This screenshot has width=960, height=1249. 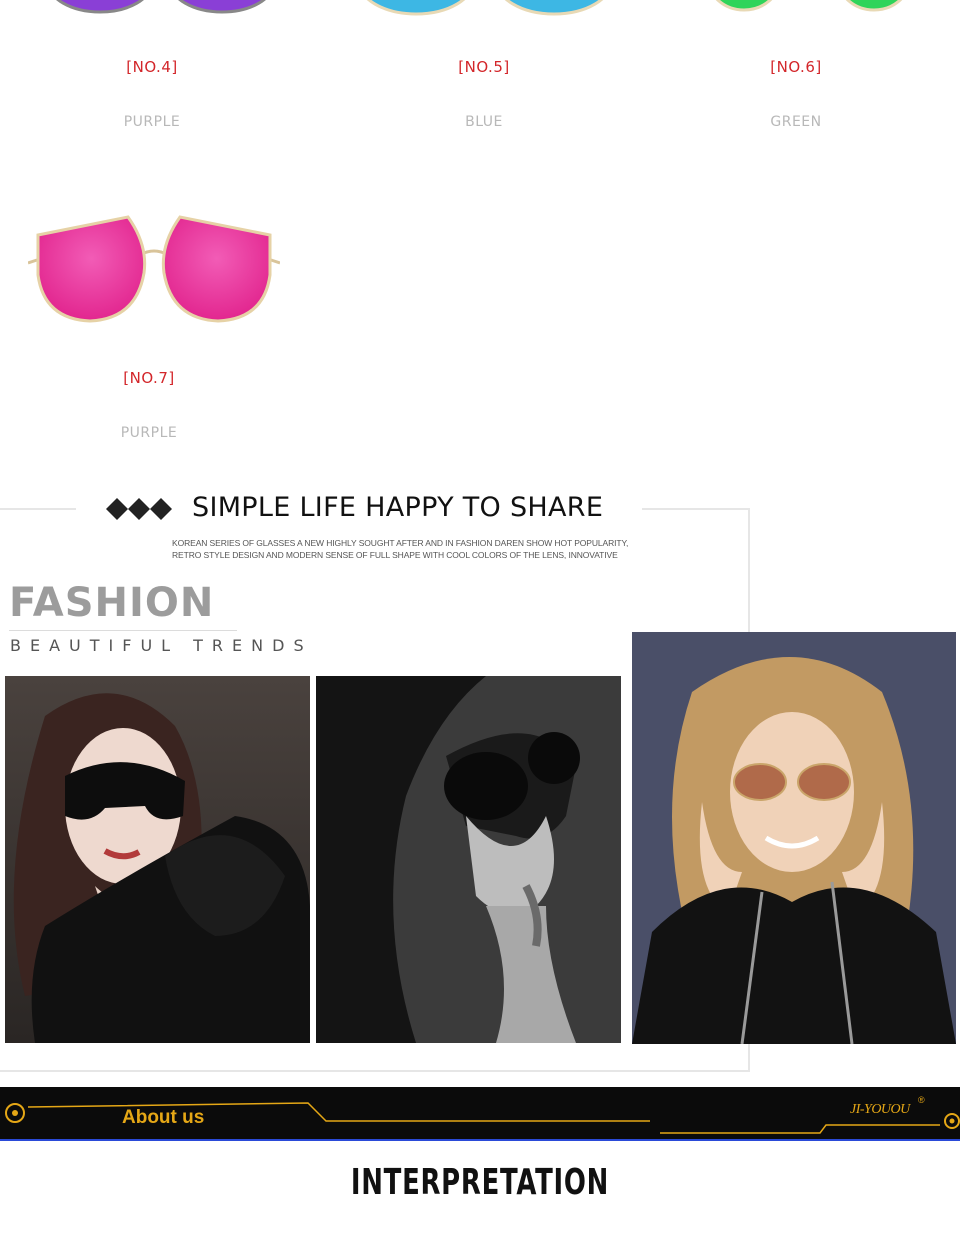 What do you see at coordinates (157, 859) in the screenshot?
I see `model-photo-lace-dress` at bounding box center [157, 859].